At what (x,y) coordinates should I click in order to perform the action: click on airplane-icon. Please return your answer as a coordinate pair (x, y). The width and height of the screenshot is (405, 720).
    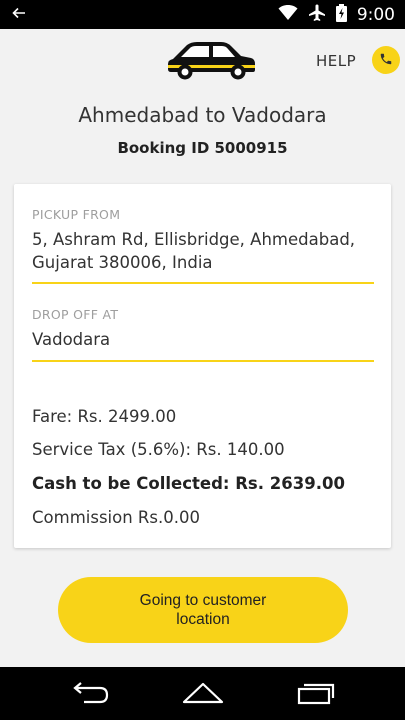
    Looking at the image, I should click on (317, 15).